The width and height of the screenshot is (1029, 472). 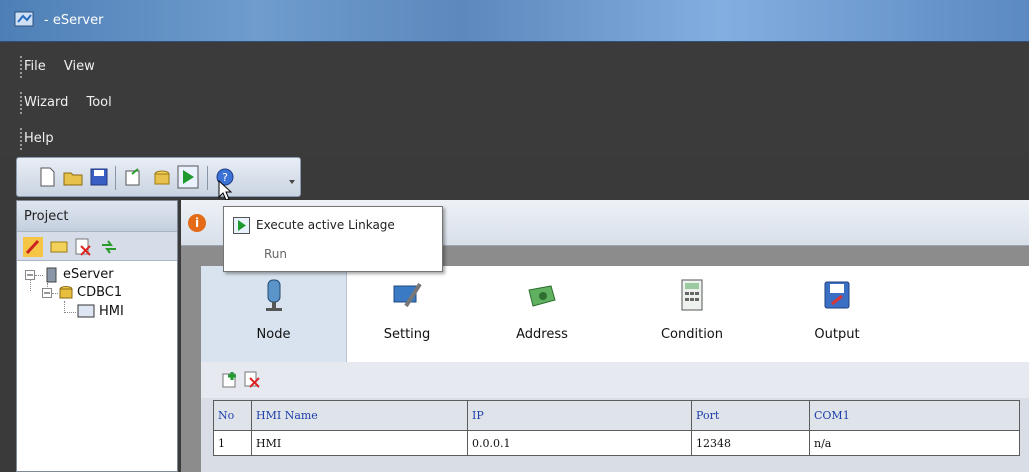 I want to click on menu-file: File, so click(x=35, y=66).